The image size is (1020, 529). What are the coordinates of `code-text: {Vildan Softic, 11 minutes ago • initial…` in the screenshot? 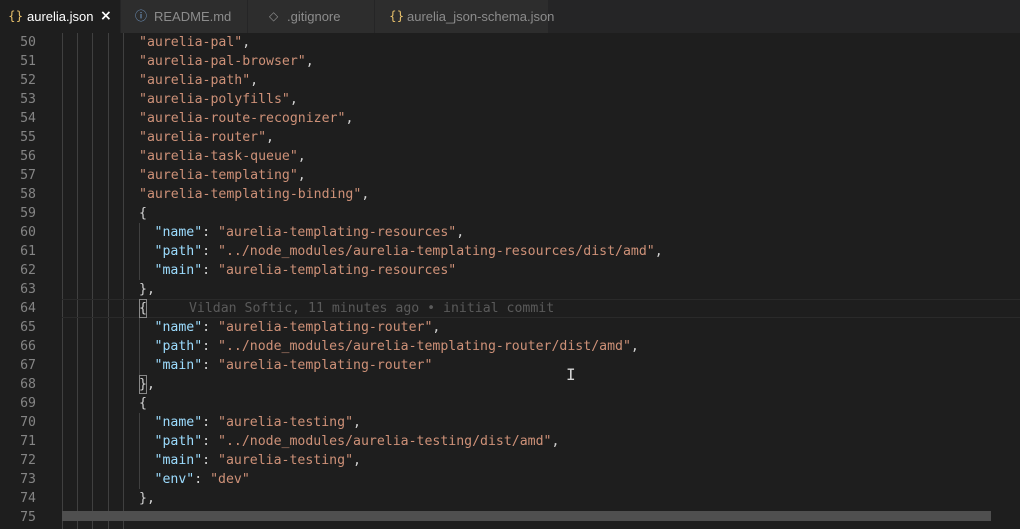 It's located at (346, 308).